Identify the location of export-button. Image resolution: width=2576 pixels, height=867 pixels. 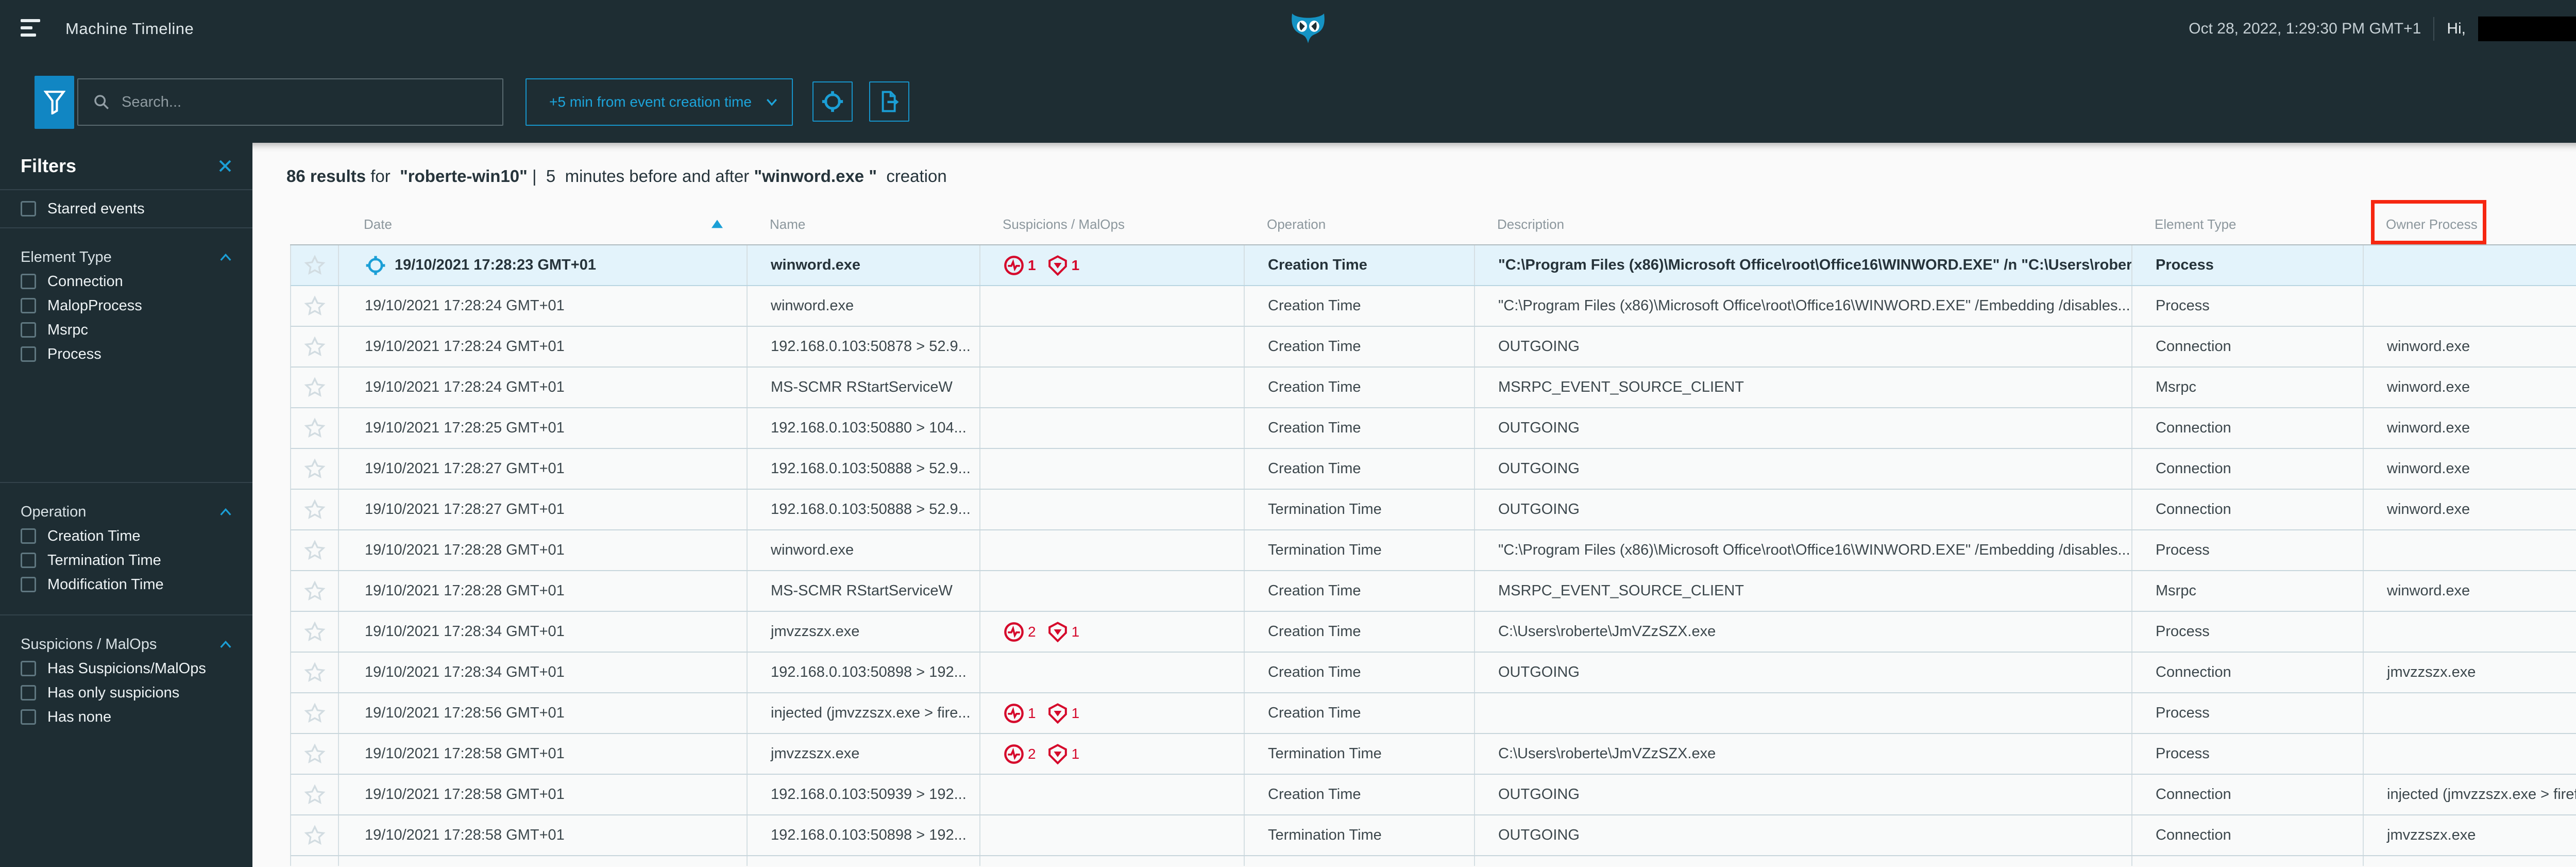
(889, 101).